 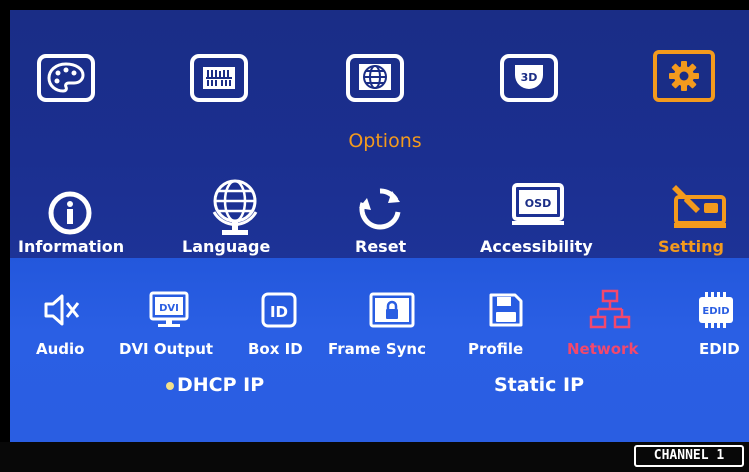 I want to click on palette-icon, so click(x=66, y=78).